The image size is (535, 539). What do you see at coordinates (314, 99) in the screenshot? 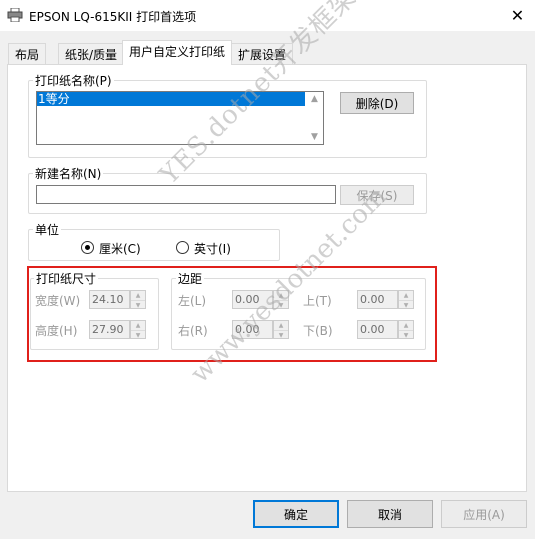
I see `scroll-up-icon: ▲` at bounding box center [314, 99].